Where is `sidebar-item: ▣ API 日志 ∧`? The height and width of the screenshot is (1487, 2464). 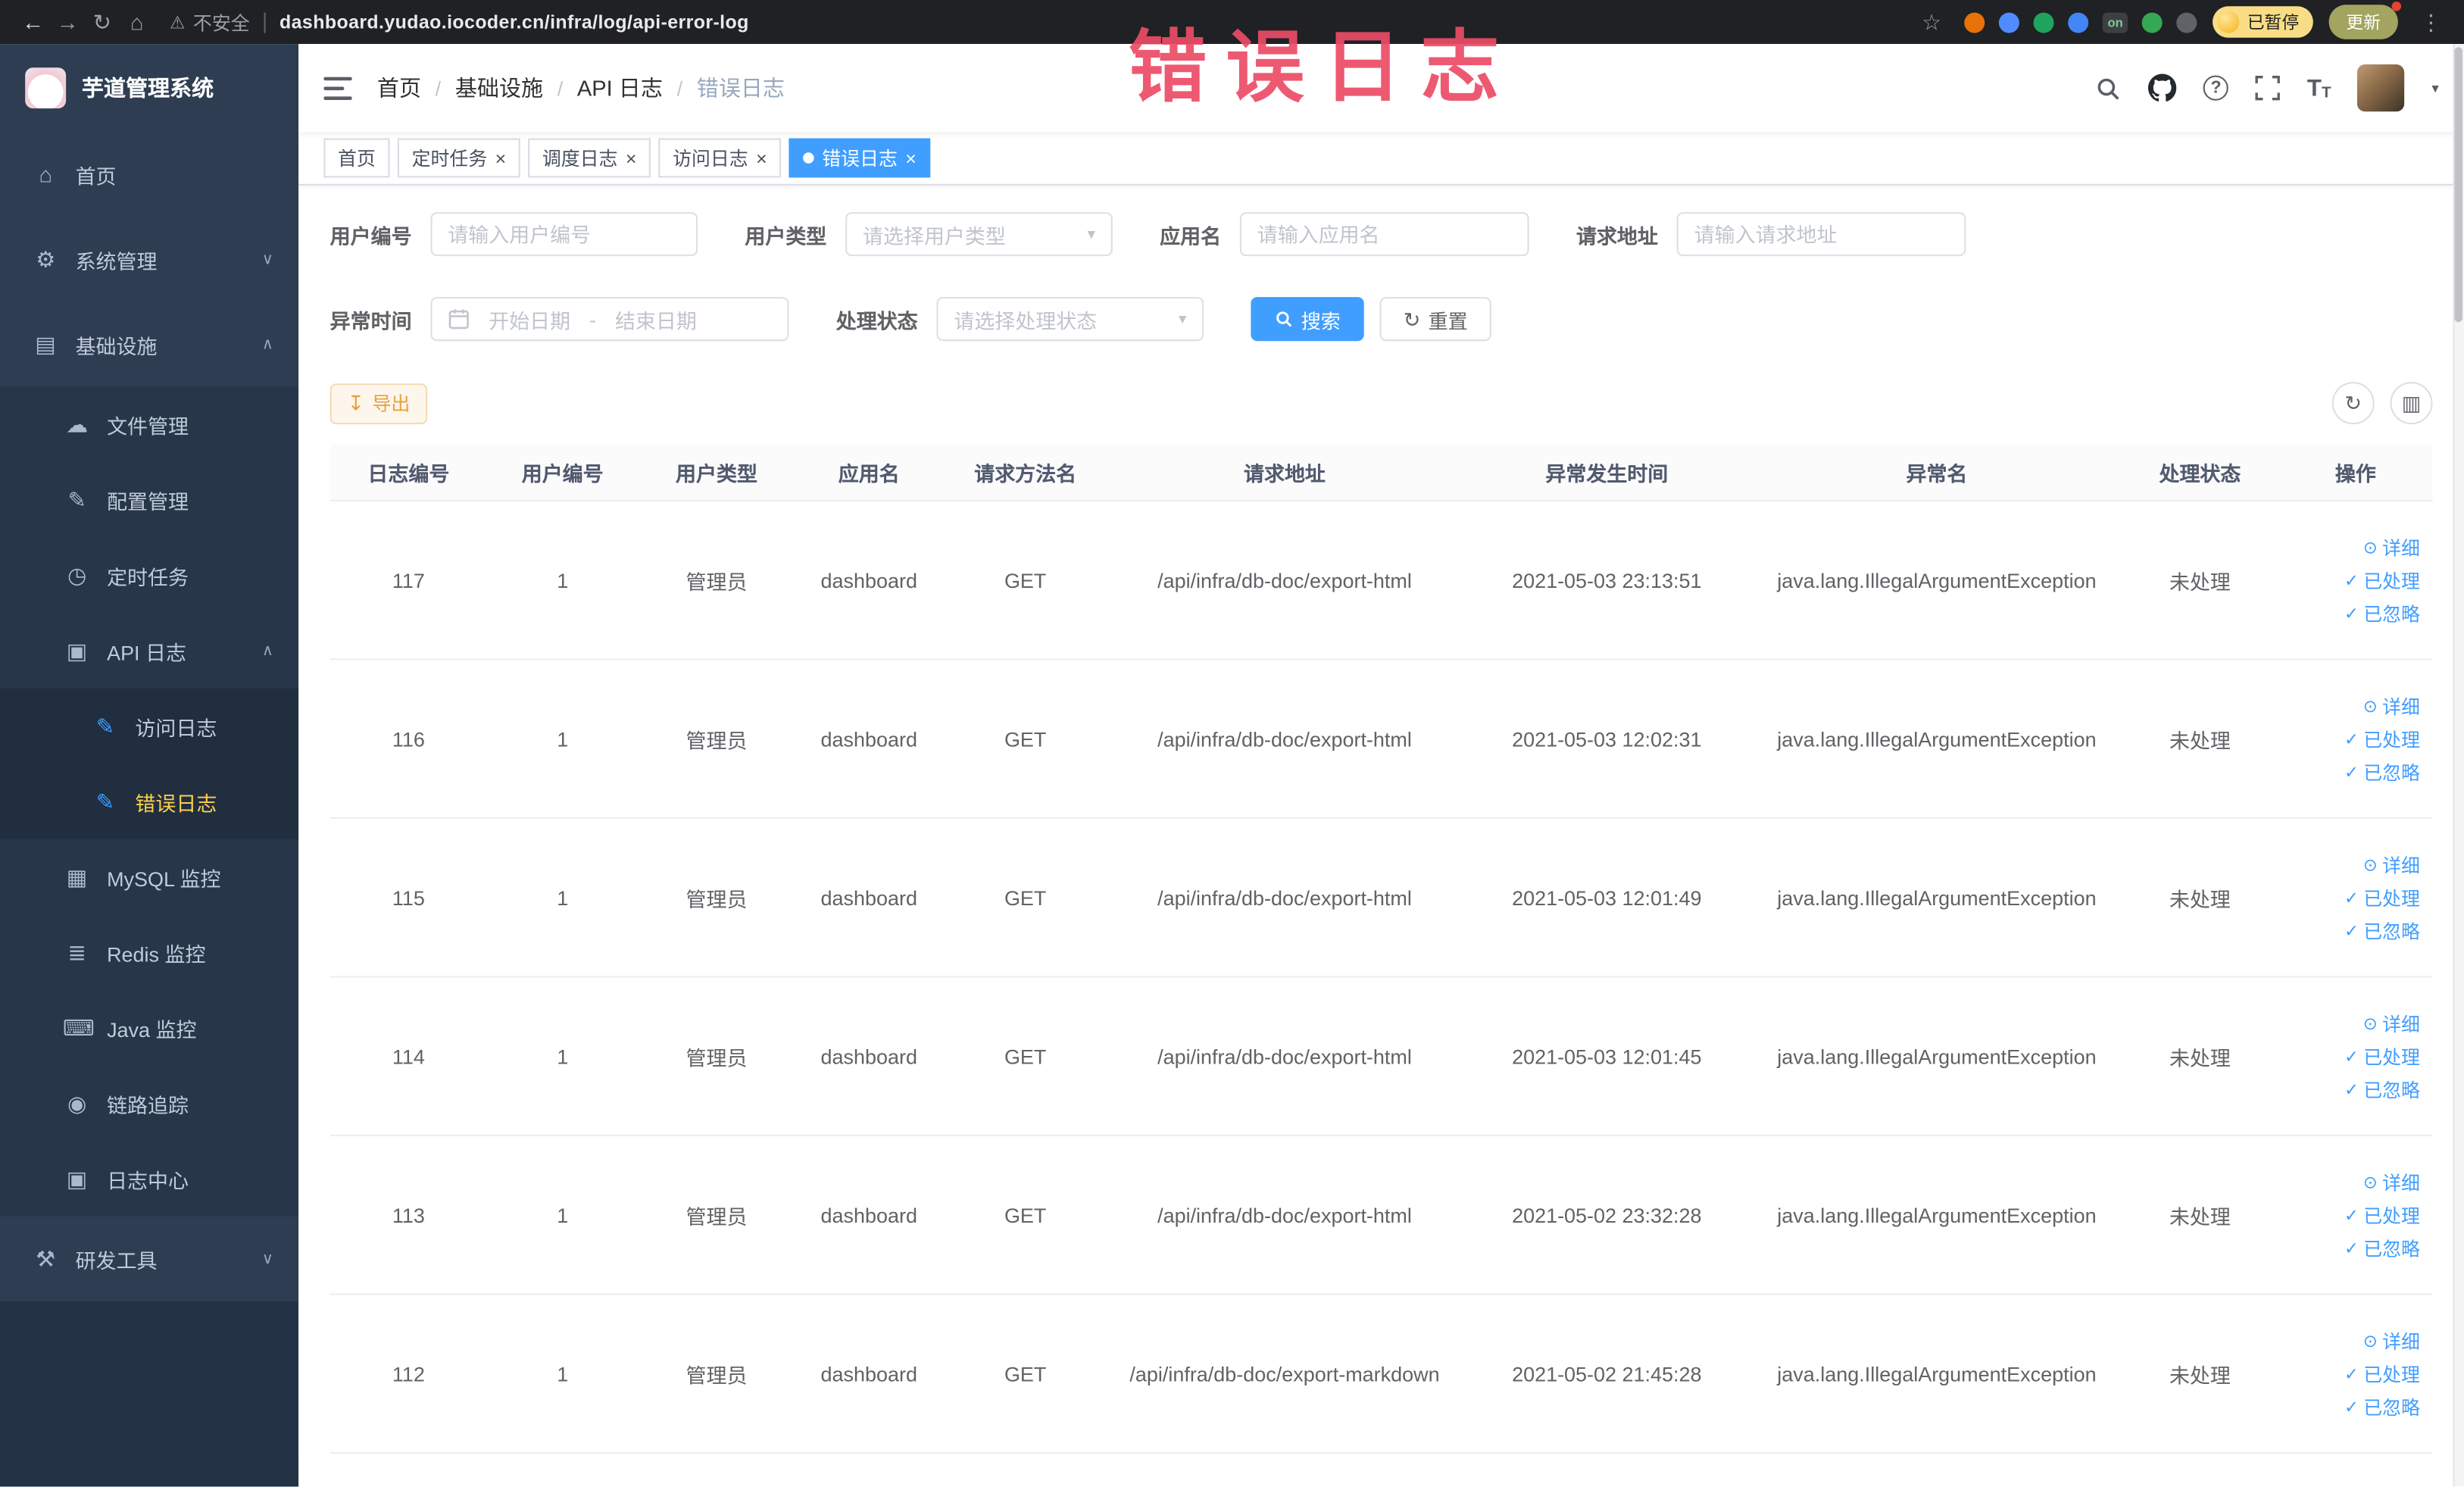 sidebar-item: ▣ API 日志 ∧ is located at coordinates (149, 651).